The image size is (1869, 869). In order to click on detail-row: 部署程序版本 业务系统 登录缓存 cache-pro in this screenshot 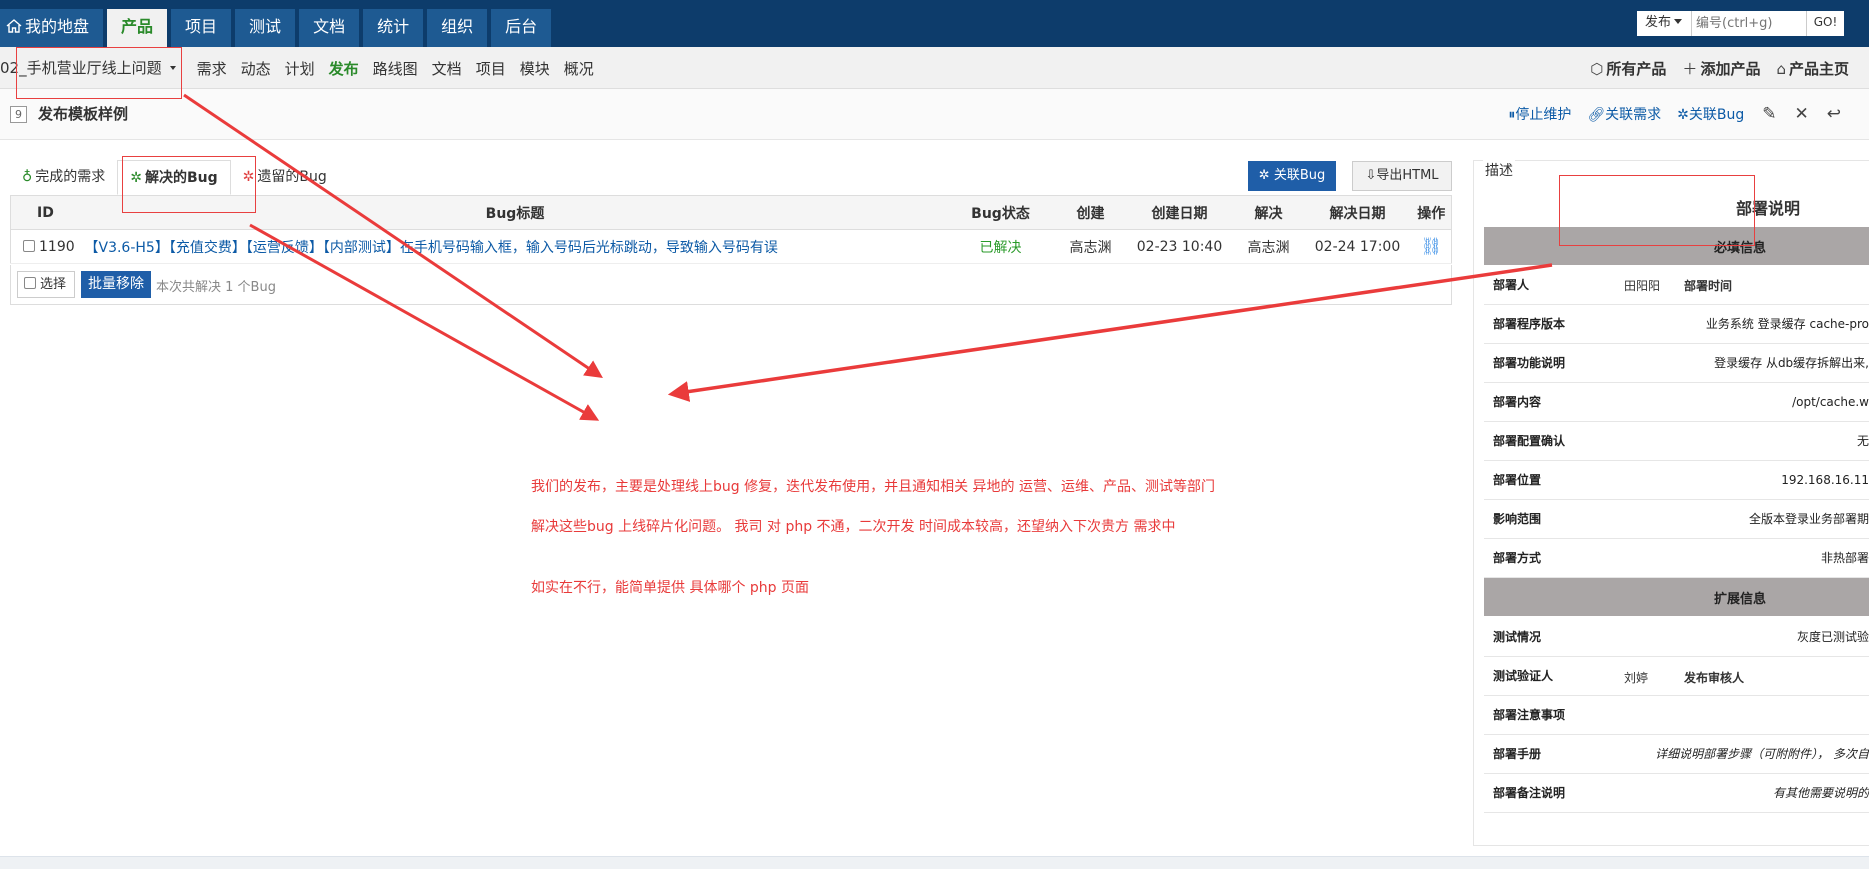, I will do `click(1676, 324)`.